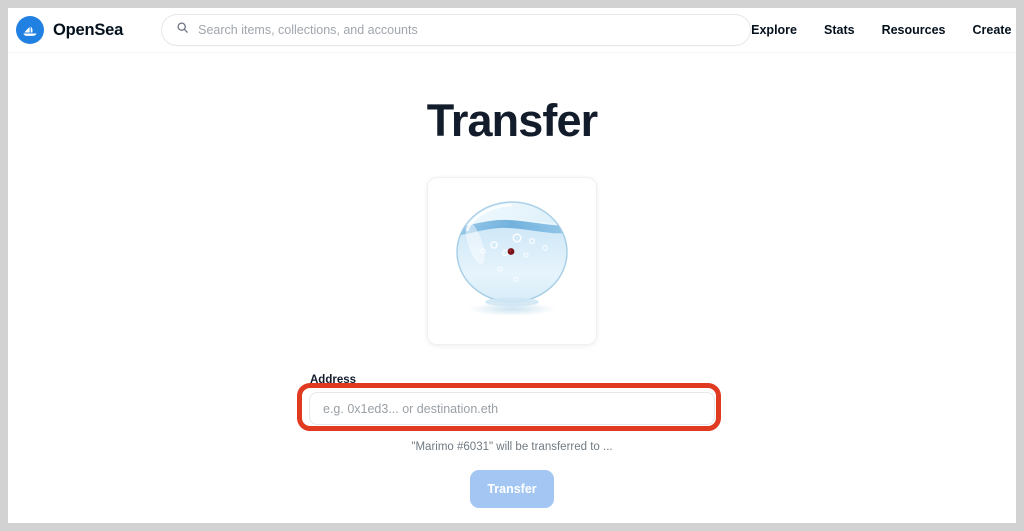 The image size is (1024, 531). What do you see at coordinates (467, 30) in the screenshot?
I see `search-input` at bounding box center [467, 30].